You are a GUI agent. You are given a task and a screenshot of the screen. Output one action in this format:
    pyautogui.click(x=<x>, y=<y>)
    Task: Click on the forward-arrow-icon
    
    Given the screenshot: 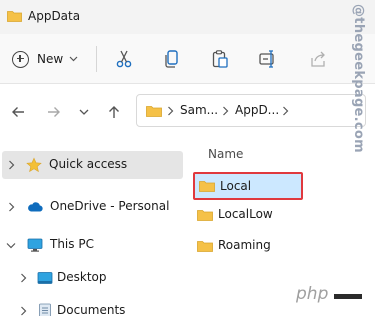 What is the action you would take?
    pyautogui.click(x=54, y=112)
    